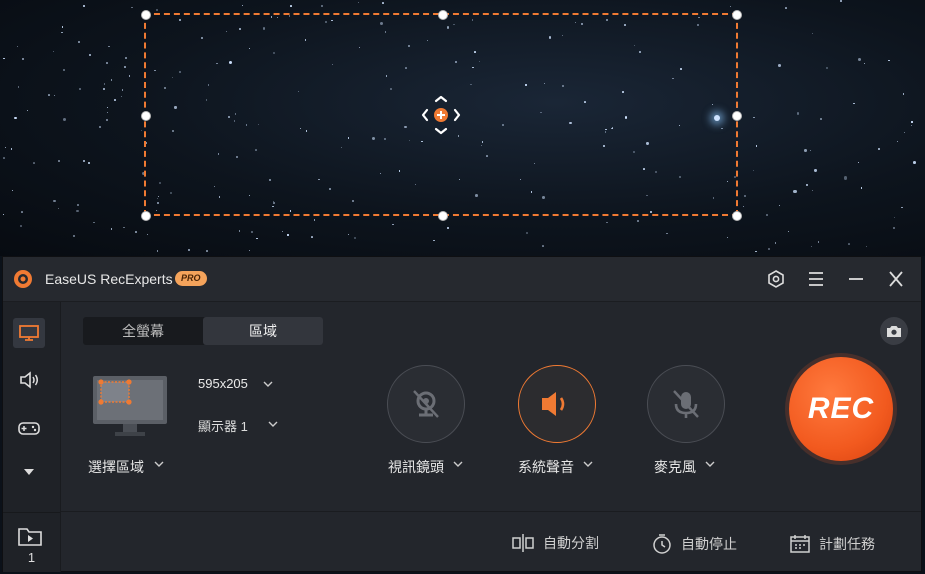 This screenshot has width=925, height=574. Describe the element at coordinates (710, 464) in the screenshot. I see `microphone-chevron-down-icon` at that location.